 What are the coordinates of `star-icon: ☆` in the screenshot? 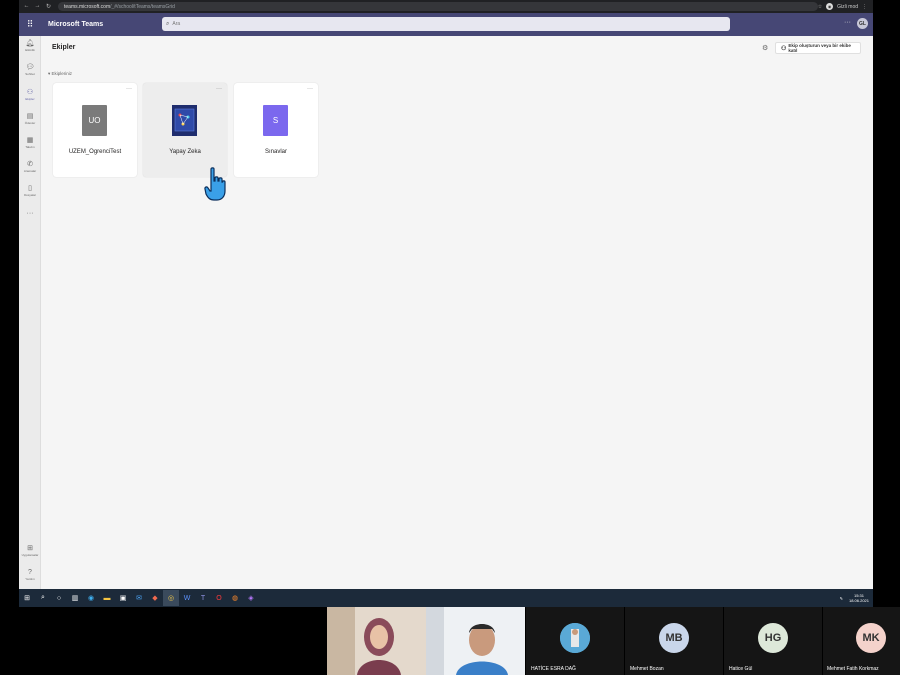 It's located at (820, 7).